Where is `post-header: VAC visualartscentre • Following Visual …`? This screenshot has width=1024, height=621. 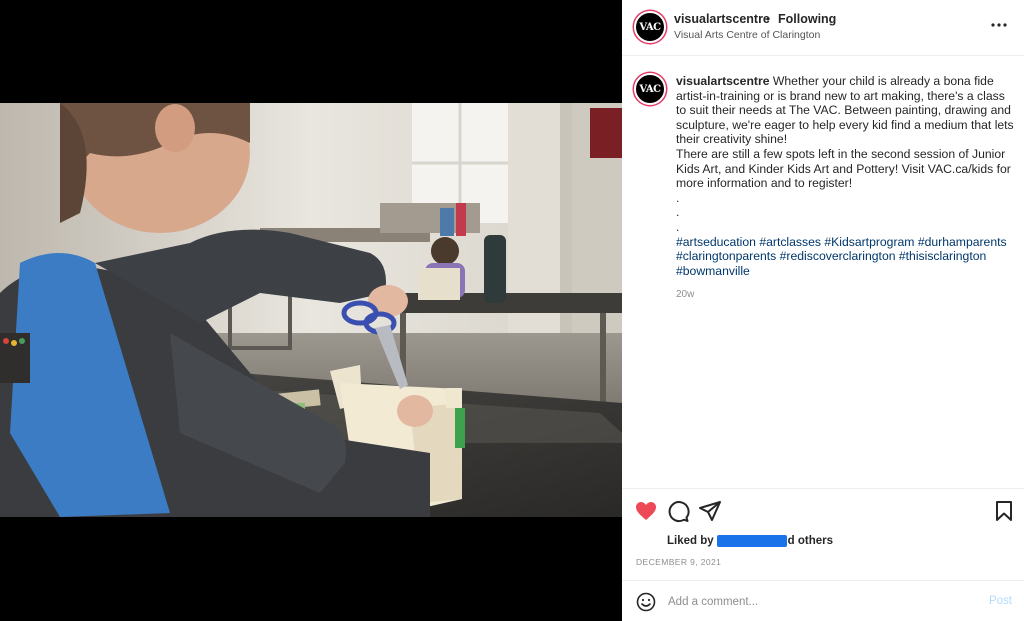 post-header: VAC visualartscentre • Following Visual … is located at coordinates (823, 28).